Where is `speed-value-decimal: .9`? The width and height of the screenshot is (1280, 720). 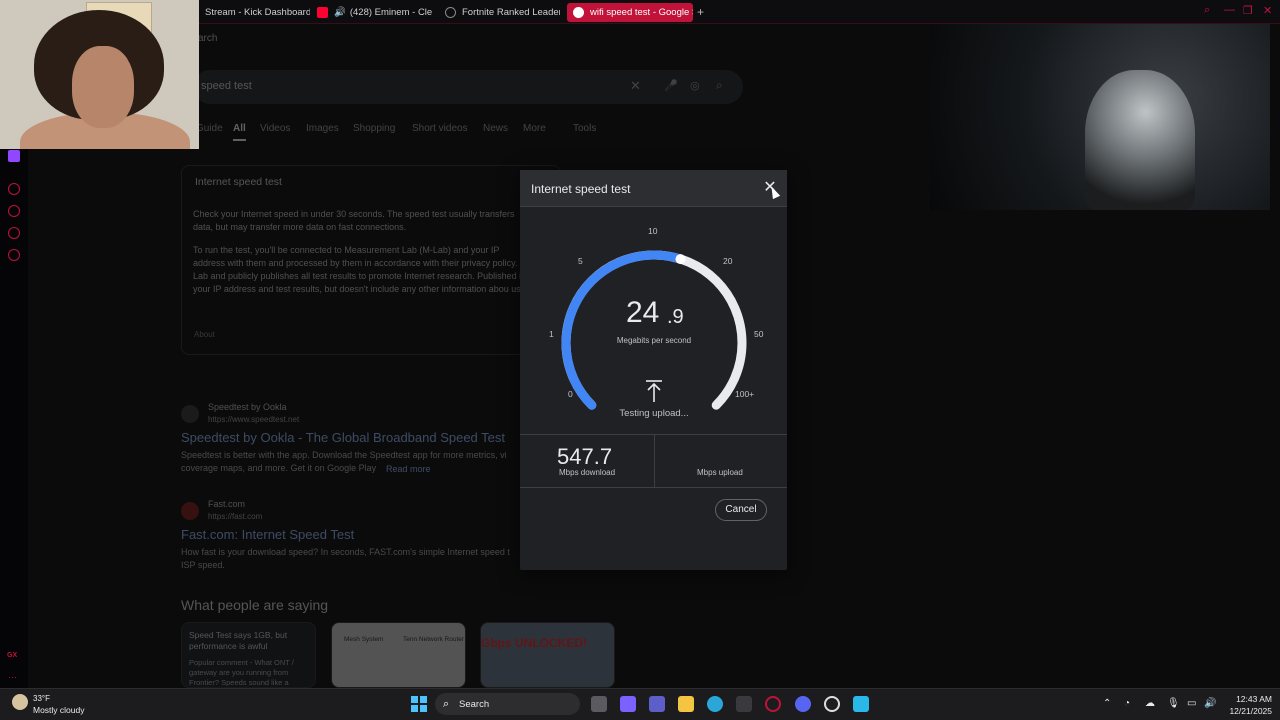 speed-value-decimal: .9 is located at coordinates (675, 317).